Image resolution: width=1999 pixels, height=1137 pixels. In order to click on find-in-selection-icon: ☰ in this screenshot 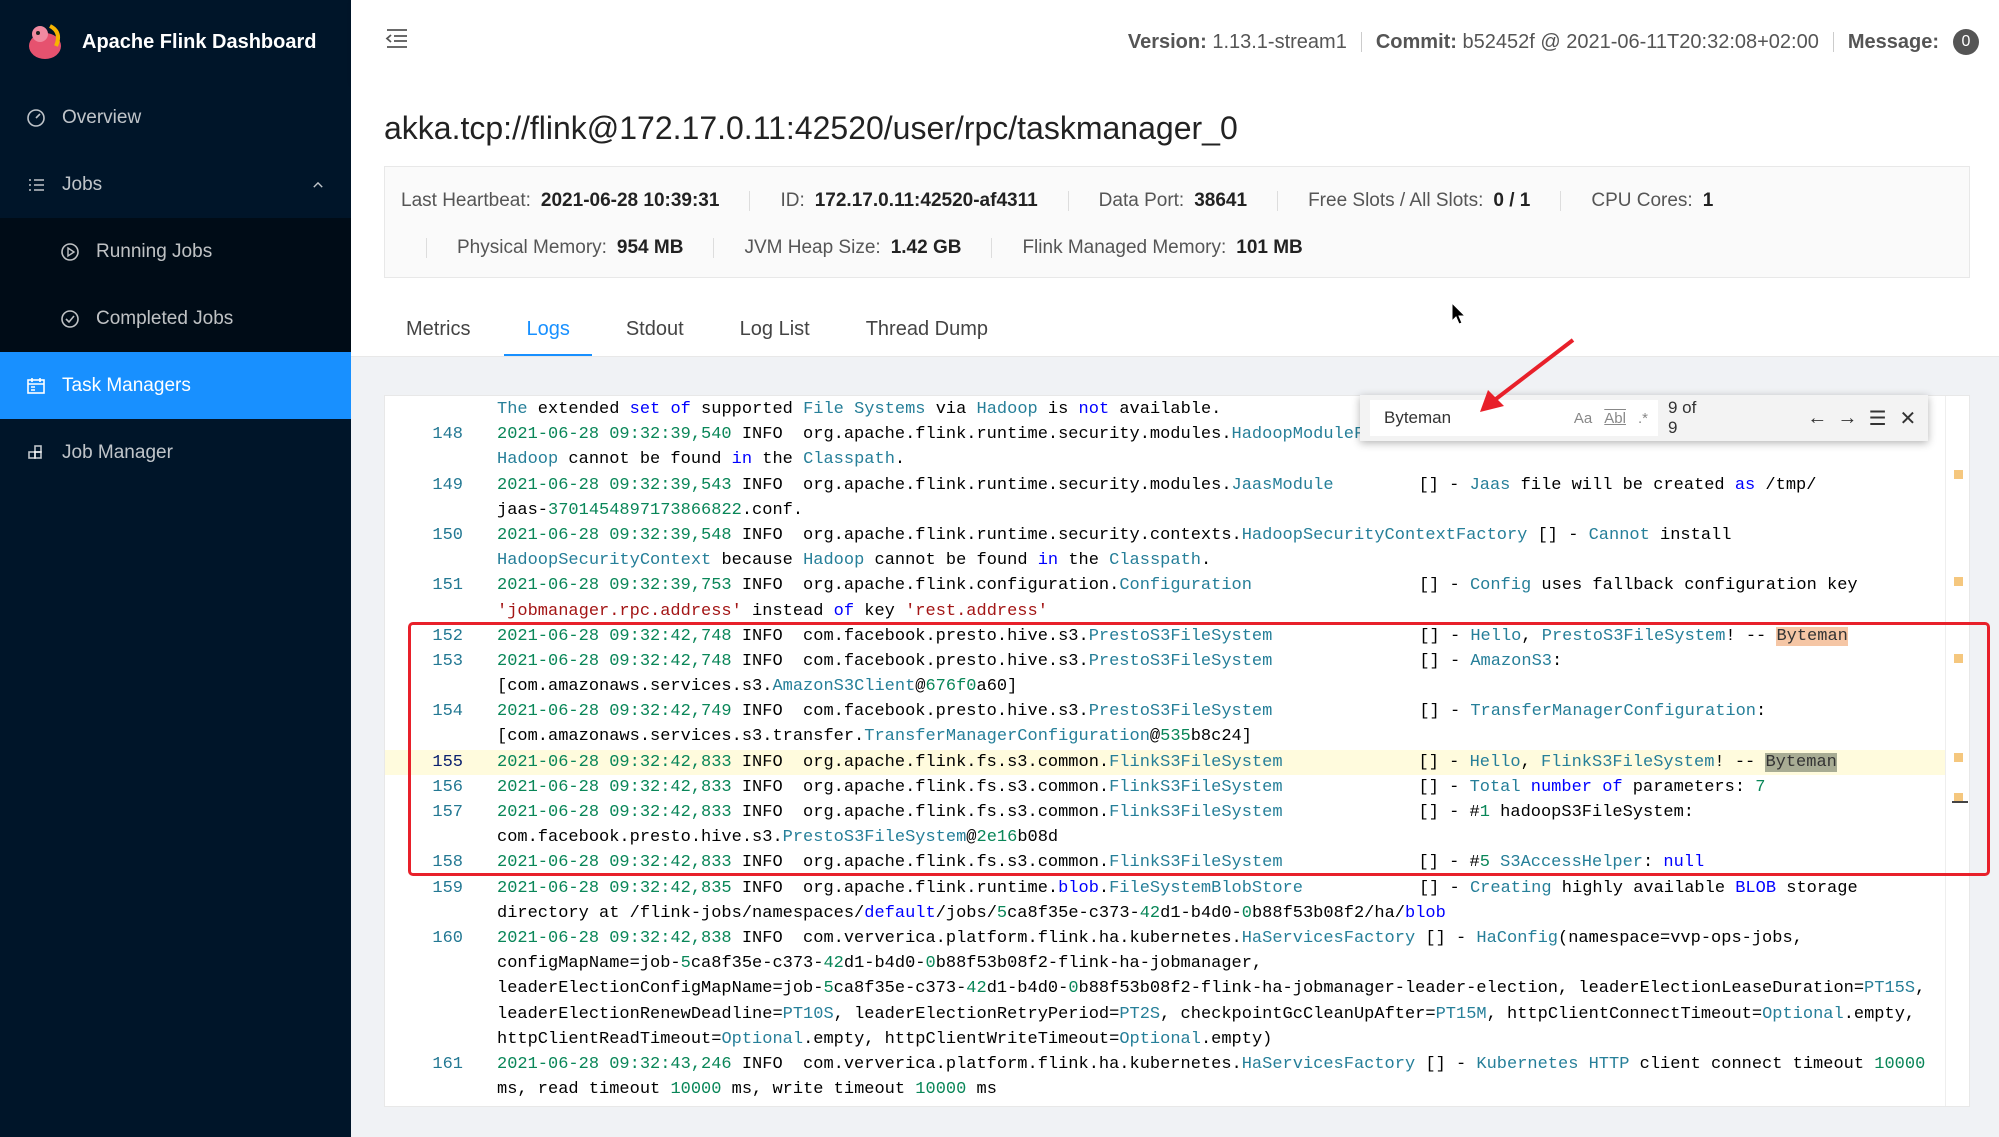, I will do `click(1878, 418)`.